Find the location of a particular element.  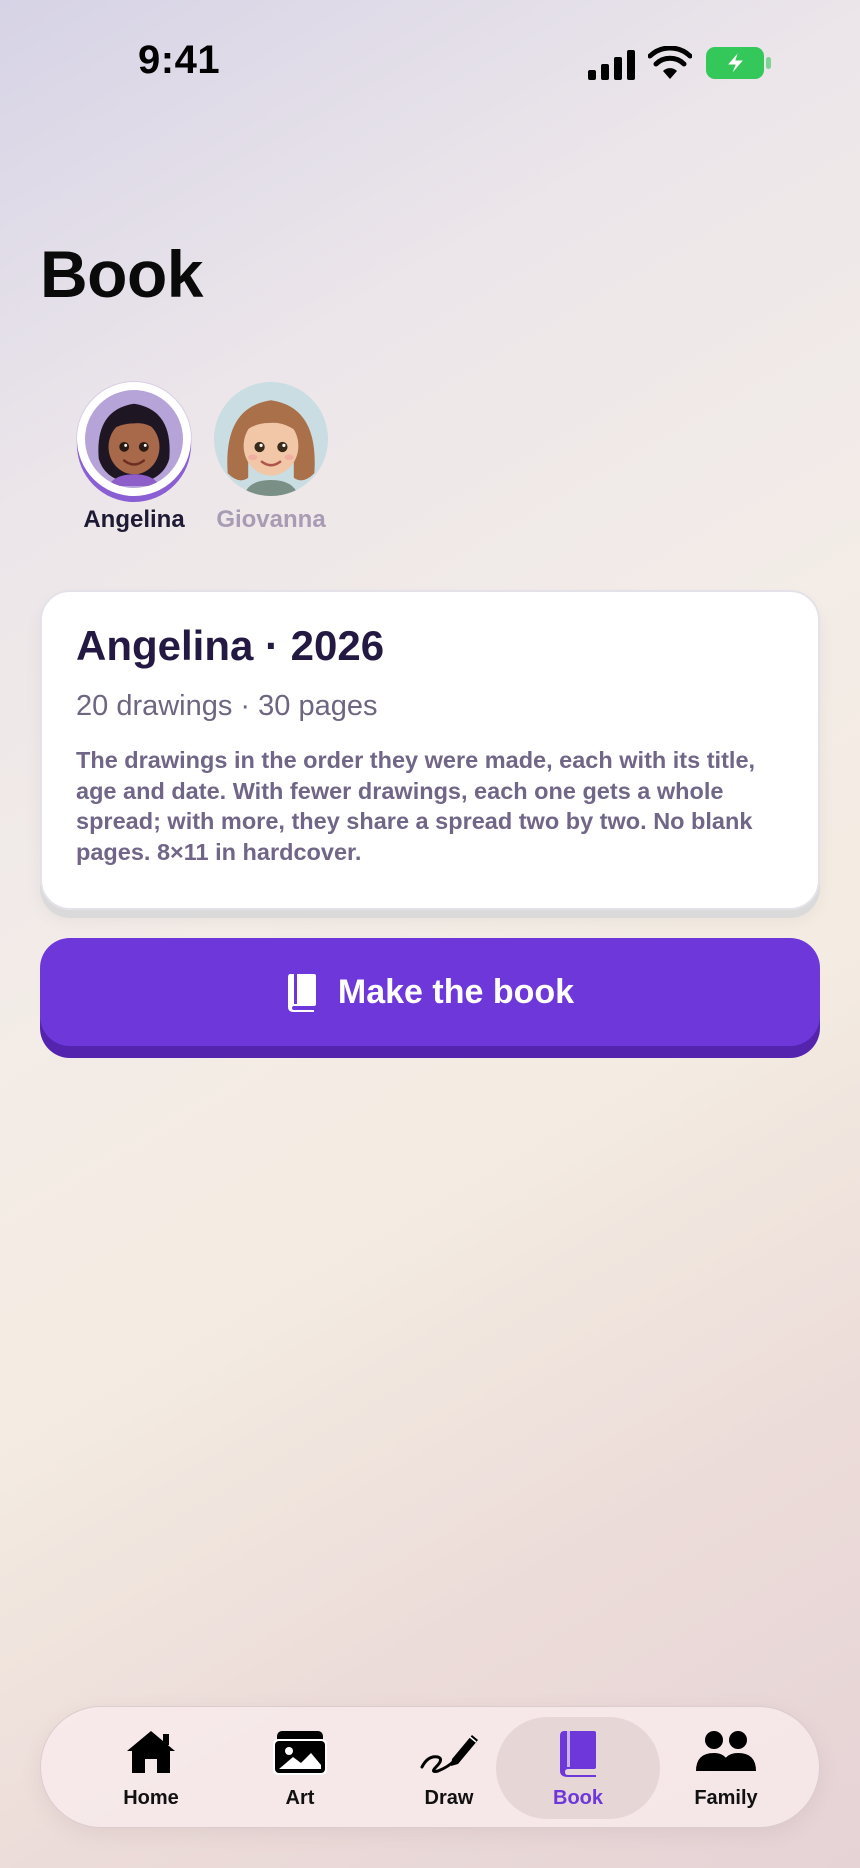

wifi-icon is located at coordinates (670, 62).